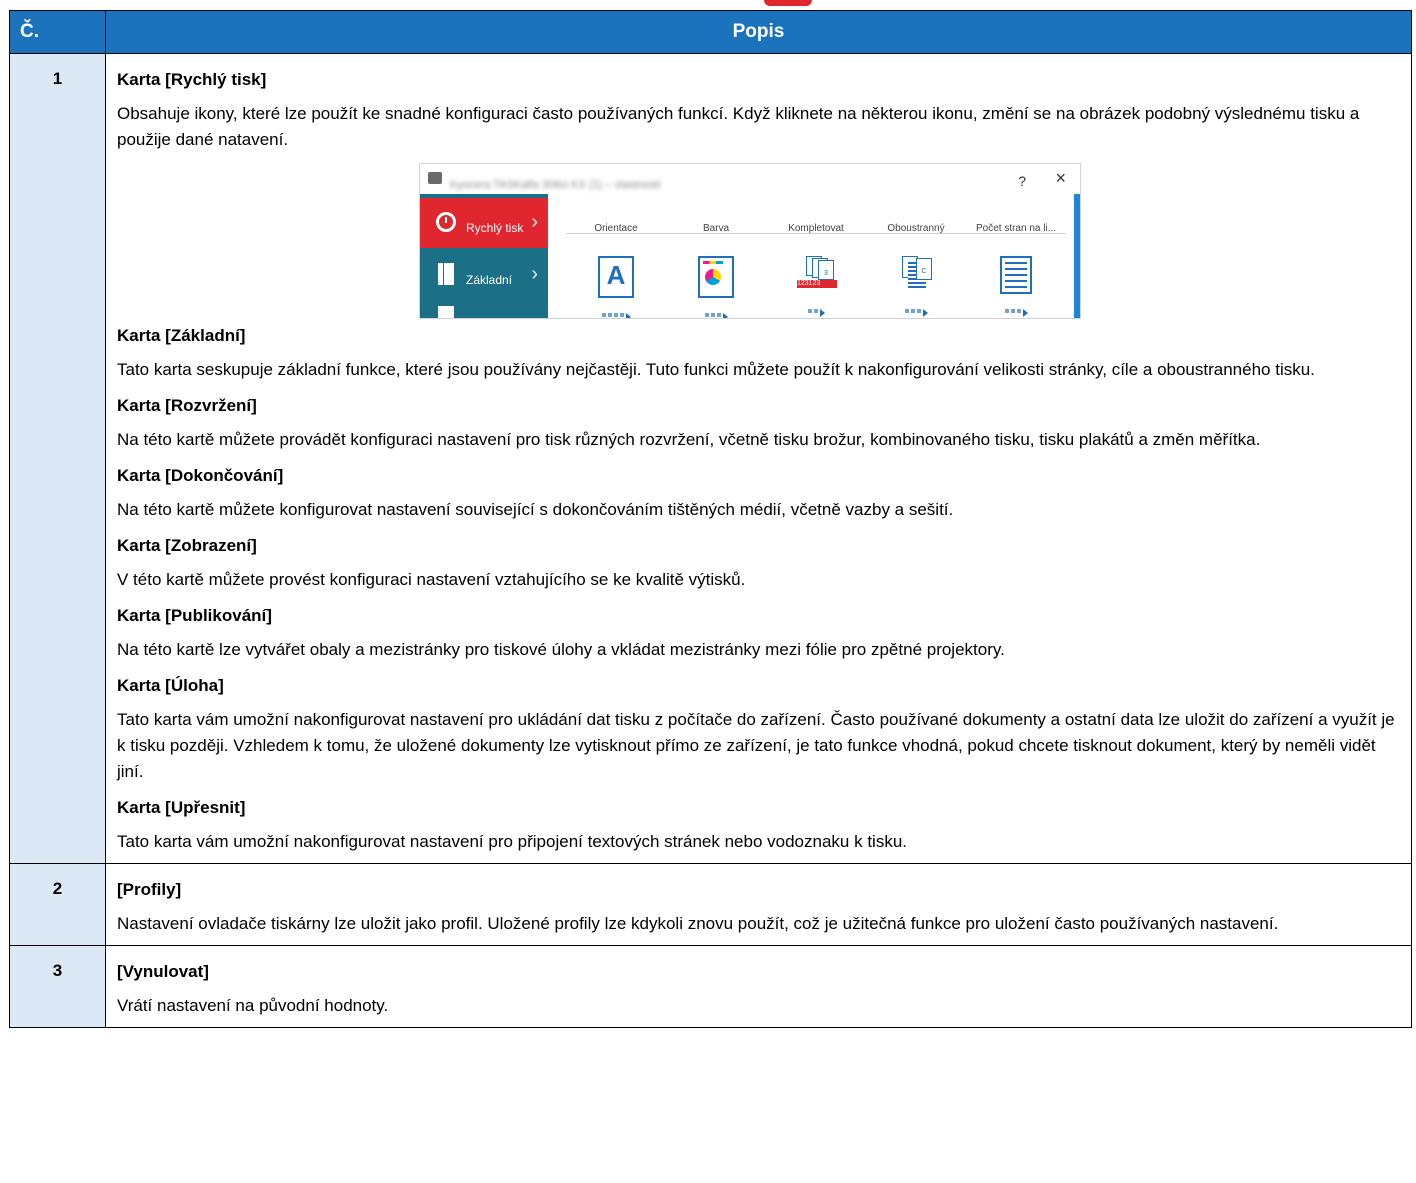  I want to click on option-collate: Kompletovat 1 2 3 123123, so click(816, 267).